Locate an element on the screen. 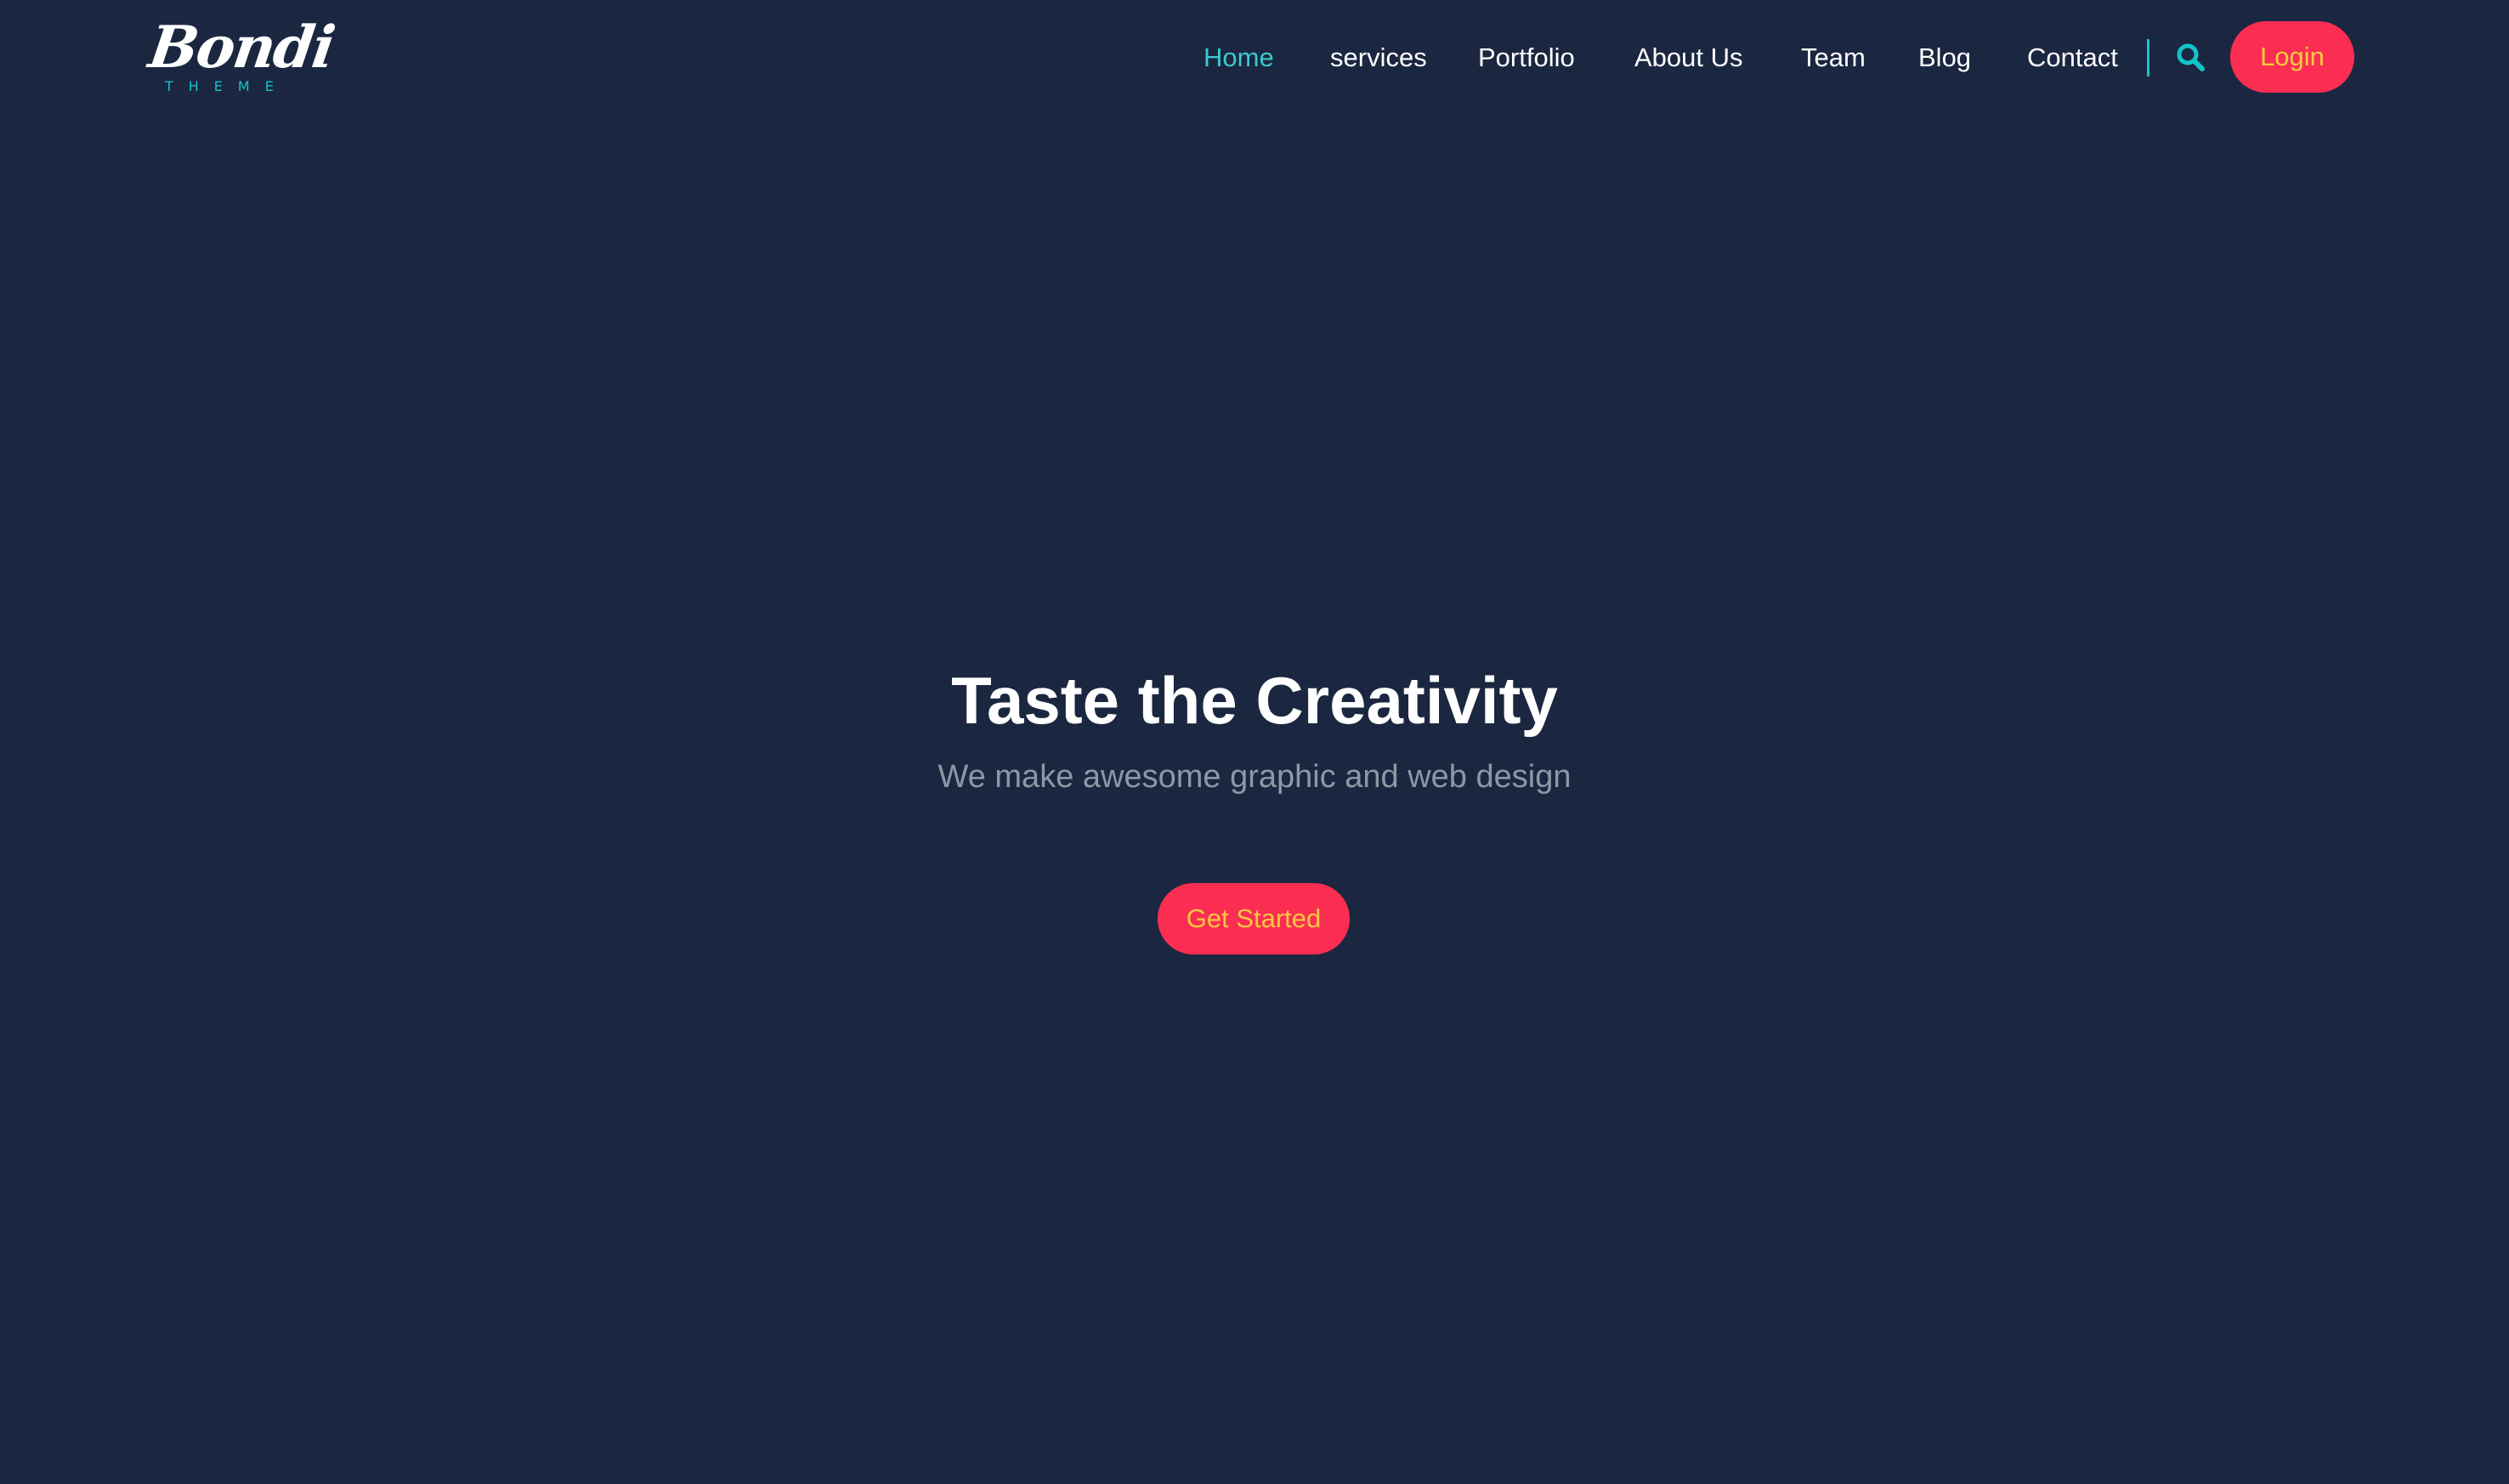 This screenshot has width=2509, height=1484. hero-title: Taste the Creativity is located at coordinates (1254, 700).